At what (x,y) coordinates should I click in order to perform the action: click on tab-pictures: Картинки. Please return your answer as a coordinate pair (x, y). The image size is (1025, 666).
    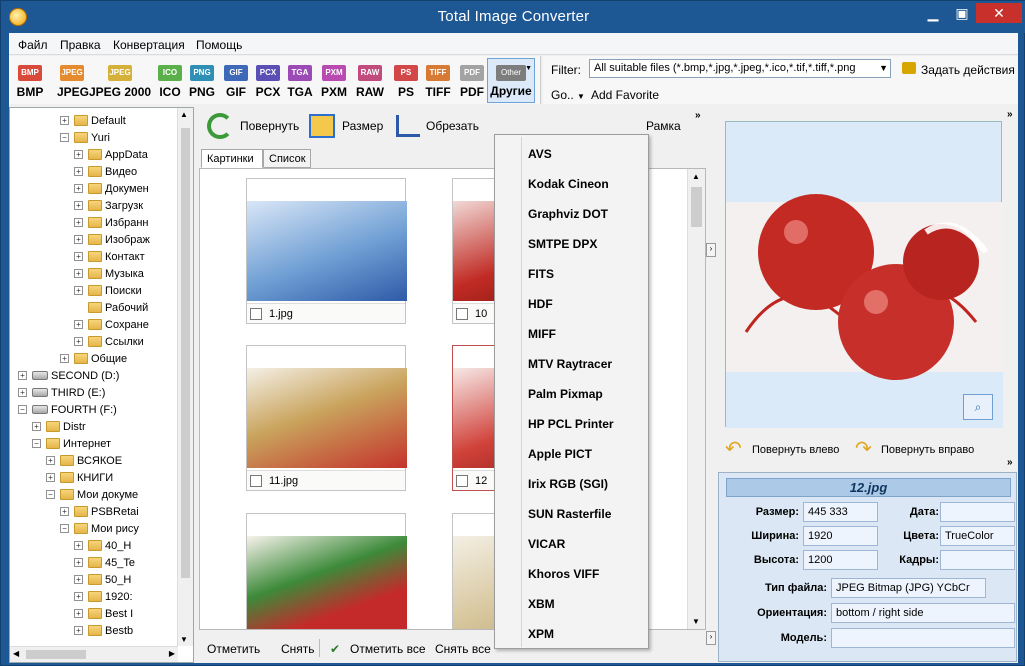
    Looking at the image, I should click on (232, 158).